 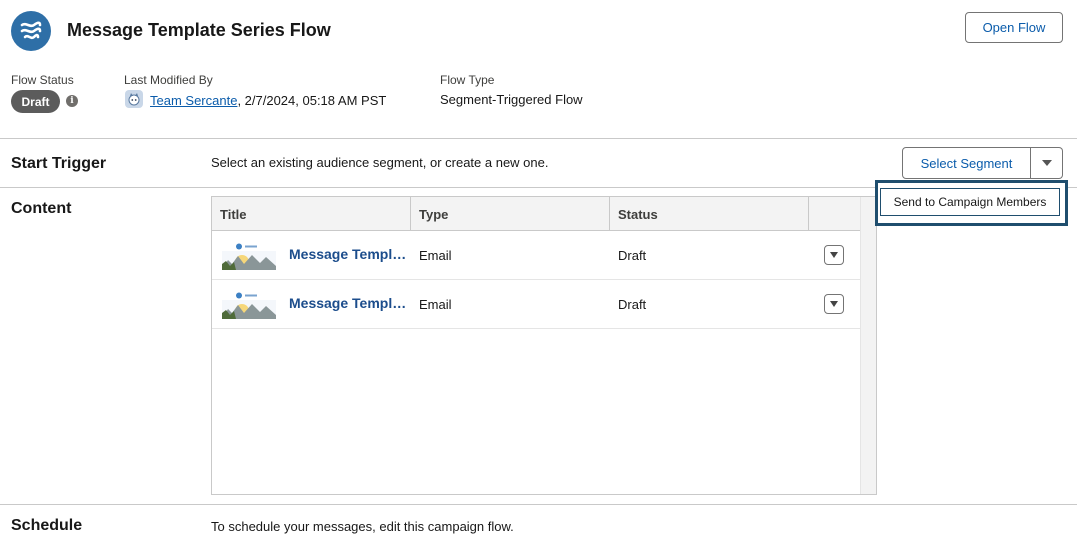 What do you see at coordinates (311, 214) in the screenshot?
I see `column-header-title: Title` at bounding box center [311, 214].